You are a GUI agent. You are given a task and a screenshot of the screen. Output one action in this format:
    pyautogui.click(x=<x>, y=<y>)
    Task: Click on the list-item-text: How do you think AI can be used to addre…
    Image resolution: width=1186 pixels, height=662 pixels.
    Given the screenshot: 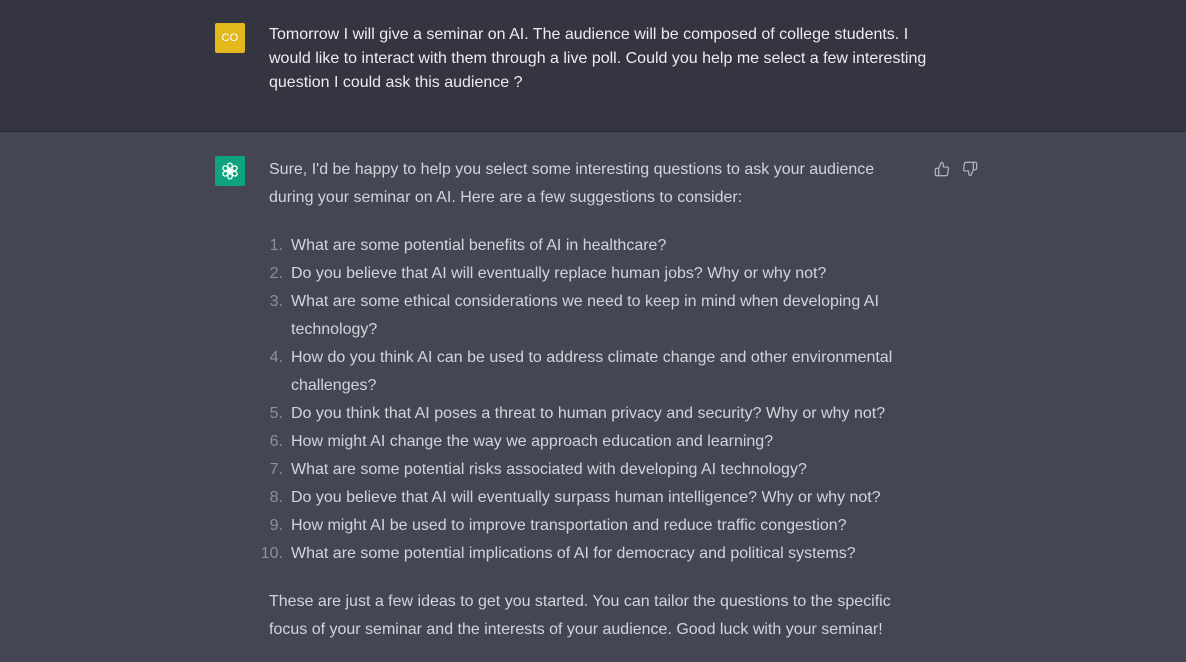 What is the action you would take?
    pyautogui.click(x=592, y=371)
    